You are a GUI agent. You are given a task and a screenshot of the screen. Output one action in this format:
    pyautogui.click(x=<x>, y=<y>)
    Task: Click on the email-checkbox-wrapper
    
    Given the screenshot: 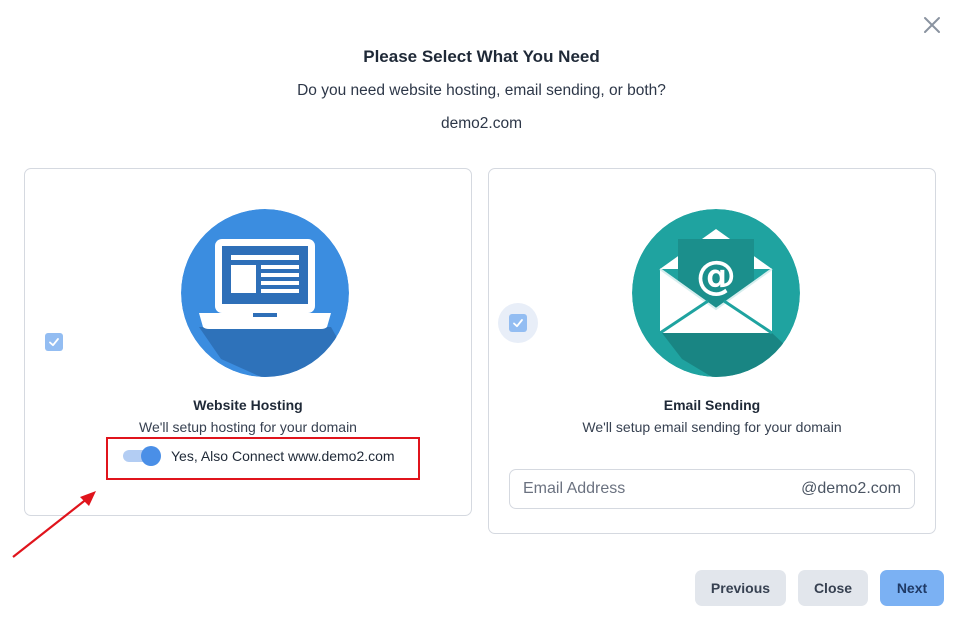 What is the action you would take?
    pyautogui.click(x=518, y=323)
    